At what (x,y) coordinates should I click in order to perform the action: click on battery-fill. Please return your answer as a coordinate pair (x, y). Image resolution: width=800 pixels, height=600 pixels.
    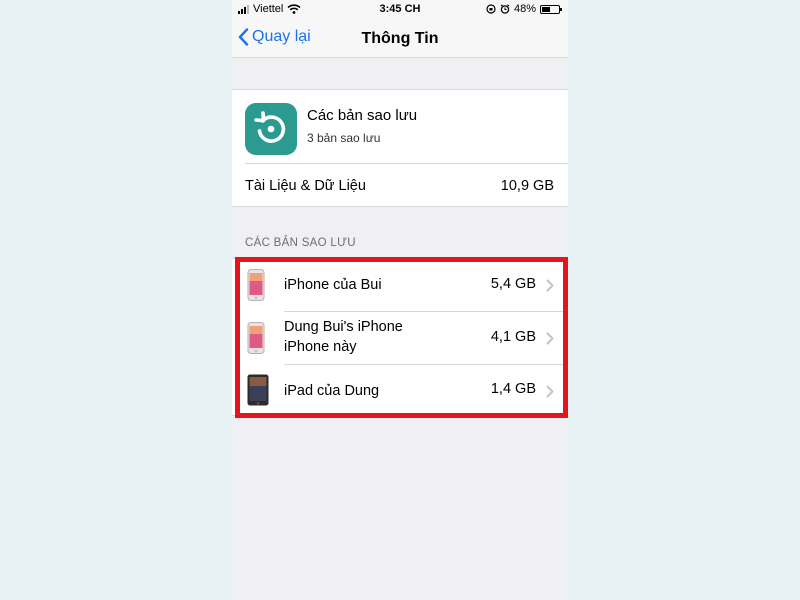
    Looking at the image, I should click on (546, 9).